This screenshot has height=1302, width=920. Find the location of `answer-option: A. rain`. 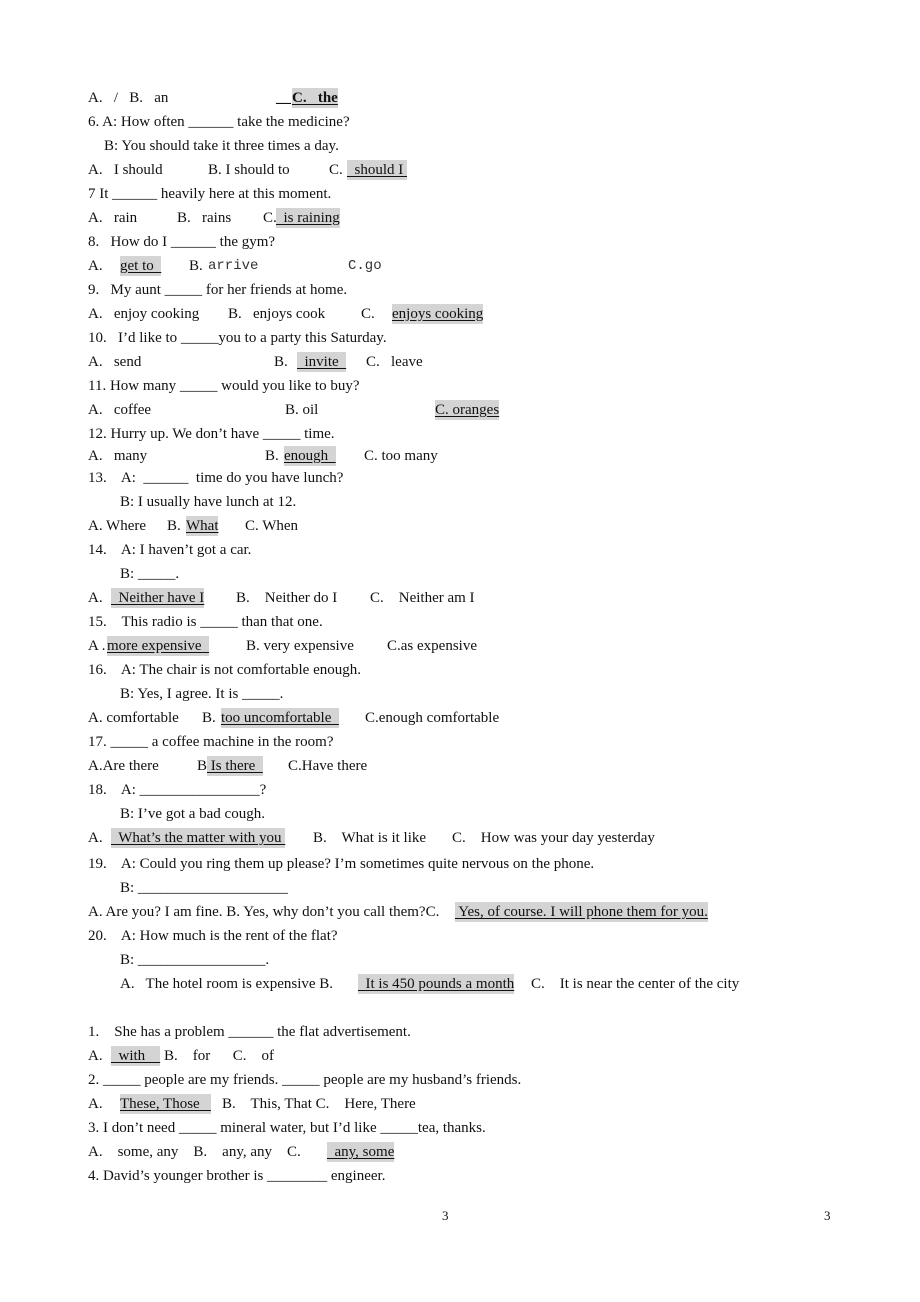

answer-option: A. rain is located at coordinates (113, 218).